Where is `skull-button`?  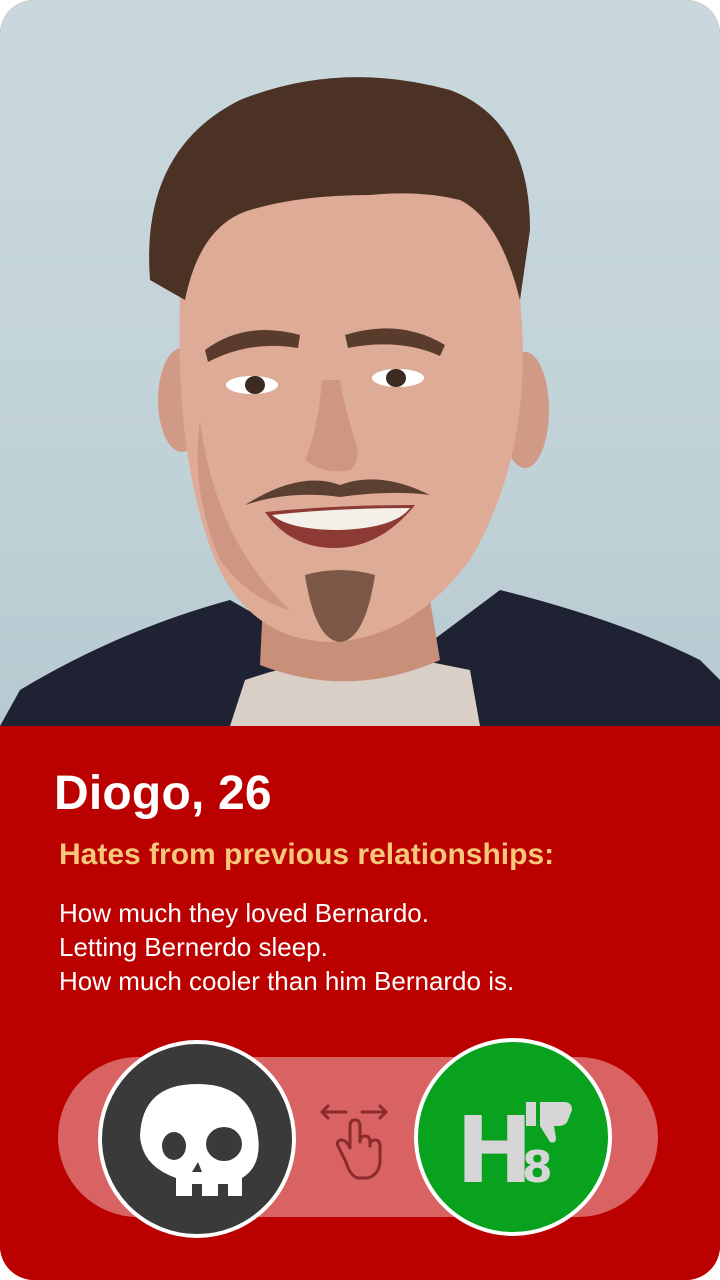 skull-button is located at coordinates (197, 1139).